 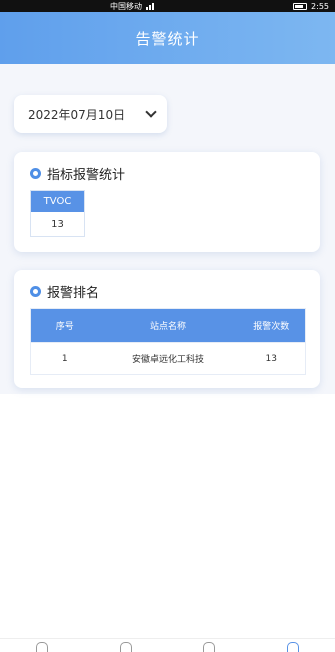 I want to click on indicator-card-header: 指标报警统计, so click(x=77, y=173).